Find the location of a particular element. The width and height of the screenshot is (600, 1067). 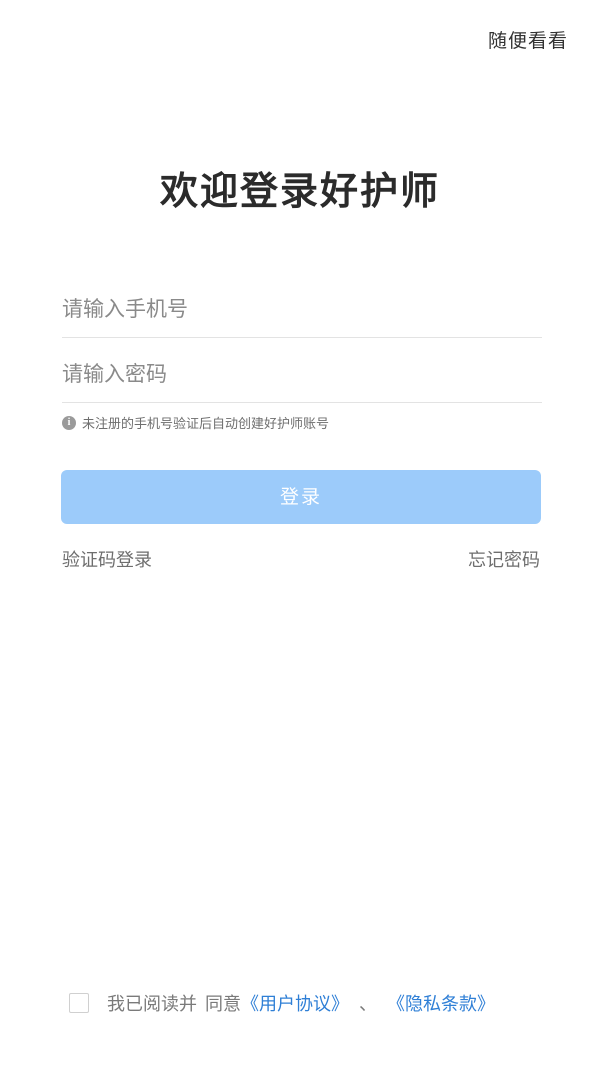

password-field is located at coordinates (302, 370).